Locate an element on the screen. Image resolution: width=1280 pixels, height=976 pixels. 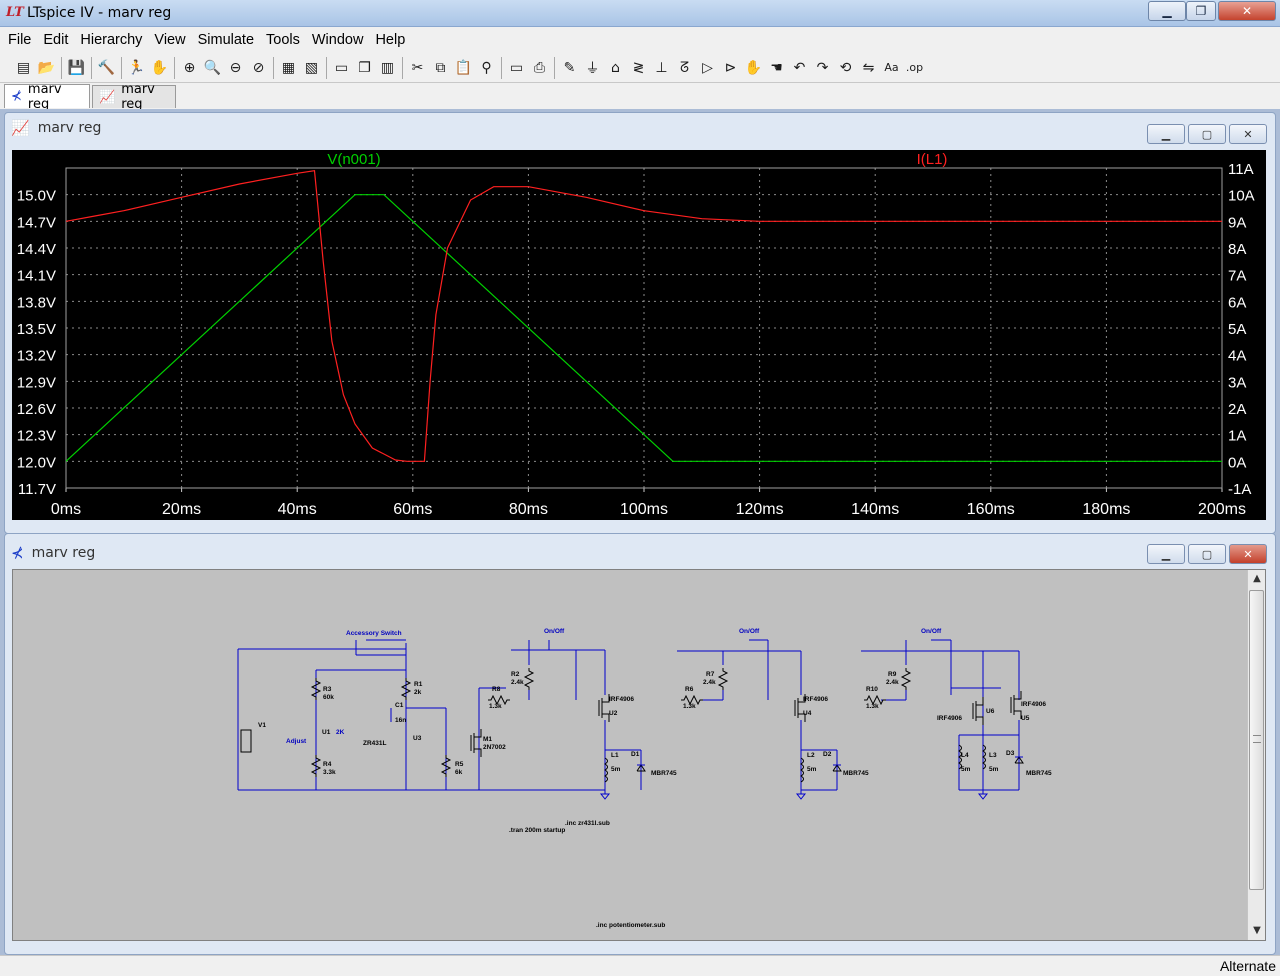
vertical-scrollbar: ▲ ▼ is located at coordinates (1256, 755).